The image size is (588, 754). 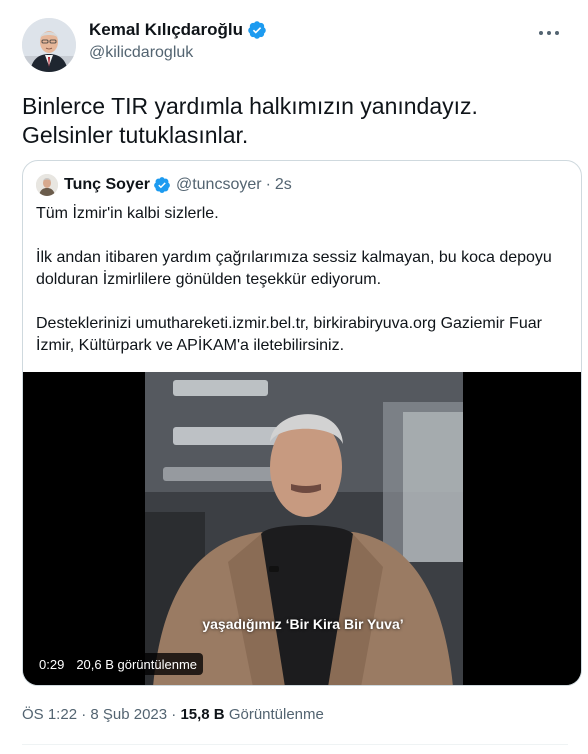 What do you see at coordinates (49, 45) in the screenshot?
I see `author-avatar` at bounding box center [49, 45].